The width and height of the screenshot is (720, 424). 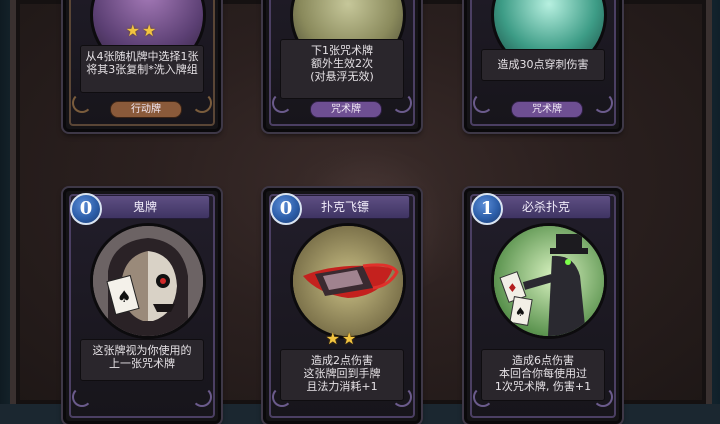 What do you see at coordinates (342, 69) in the screenshot?
I see `card-description: 下1张咒术牌 额外生效2次 (对悬浮无效)` at bounding box center [342, 69].